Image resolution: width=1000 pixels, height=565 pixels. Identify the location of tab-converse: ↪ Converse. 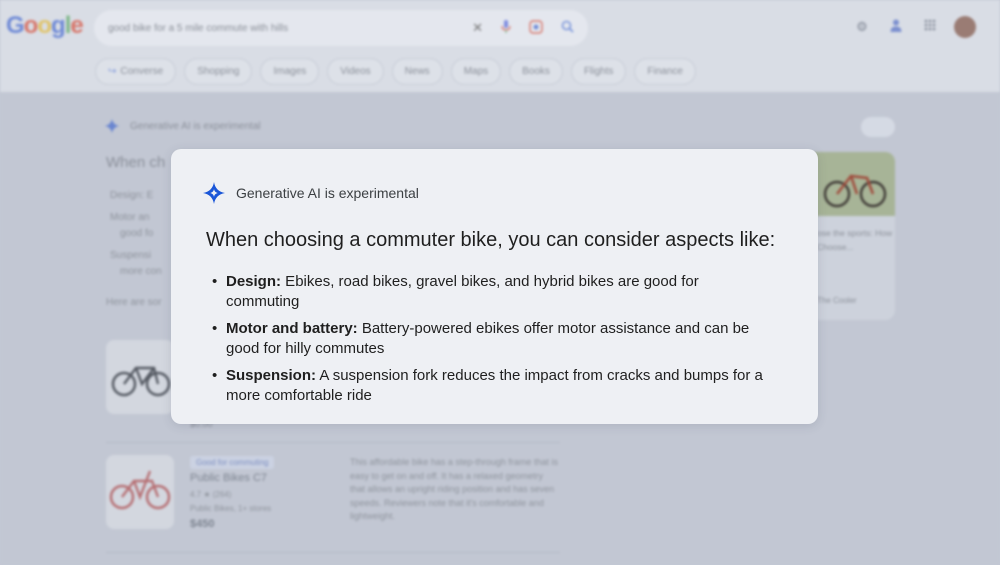
(136, 71).